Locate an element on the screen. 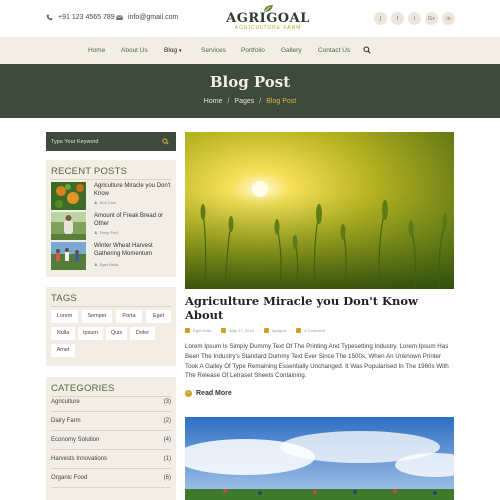  email-address: info@gmail.com is located at coordinates (153, 17).